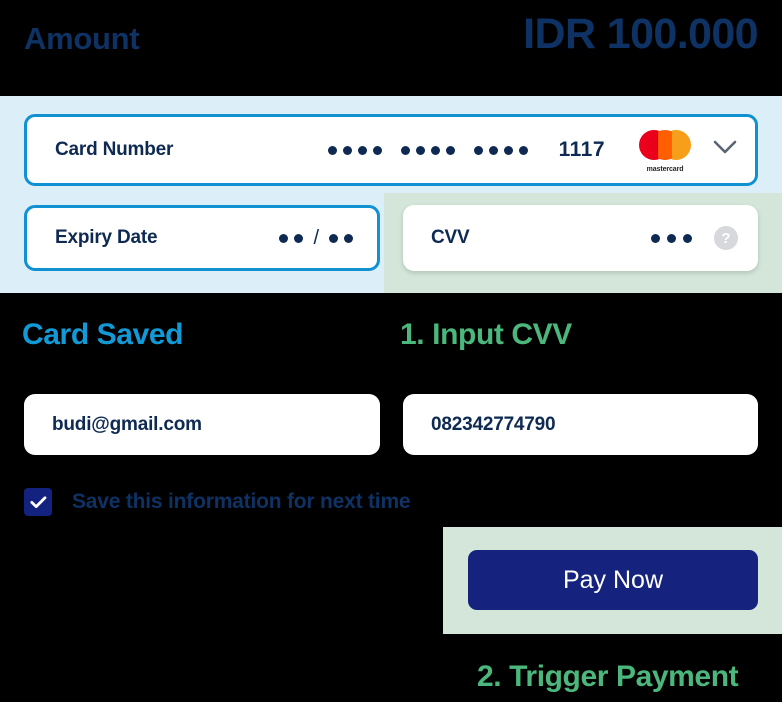  What do you see at coordinates (486, 334) in the screenshot?
I see `input-cvv-heading: 1. Input CVV` at bounding box center [486, 334].